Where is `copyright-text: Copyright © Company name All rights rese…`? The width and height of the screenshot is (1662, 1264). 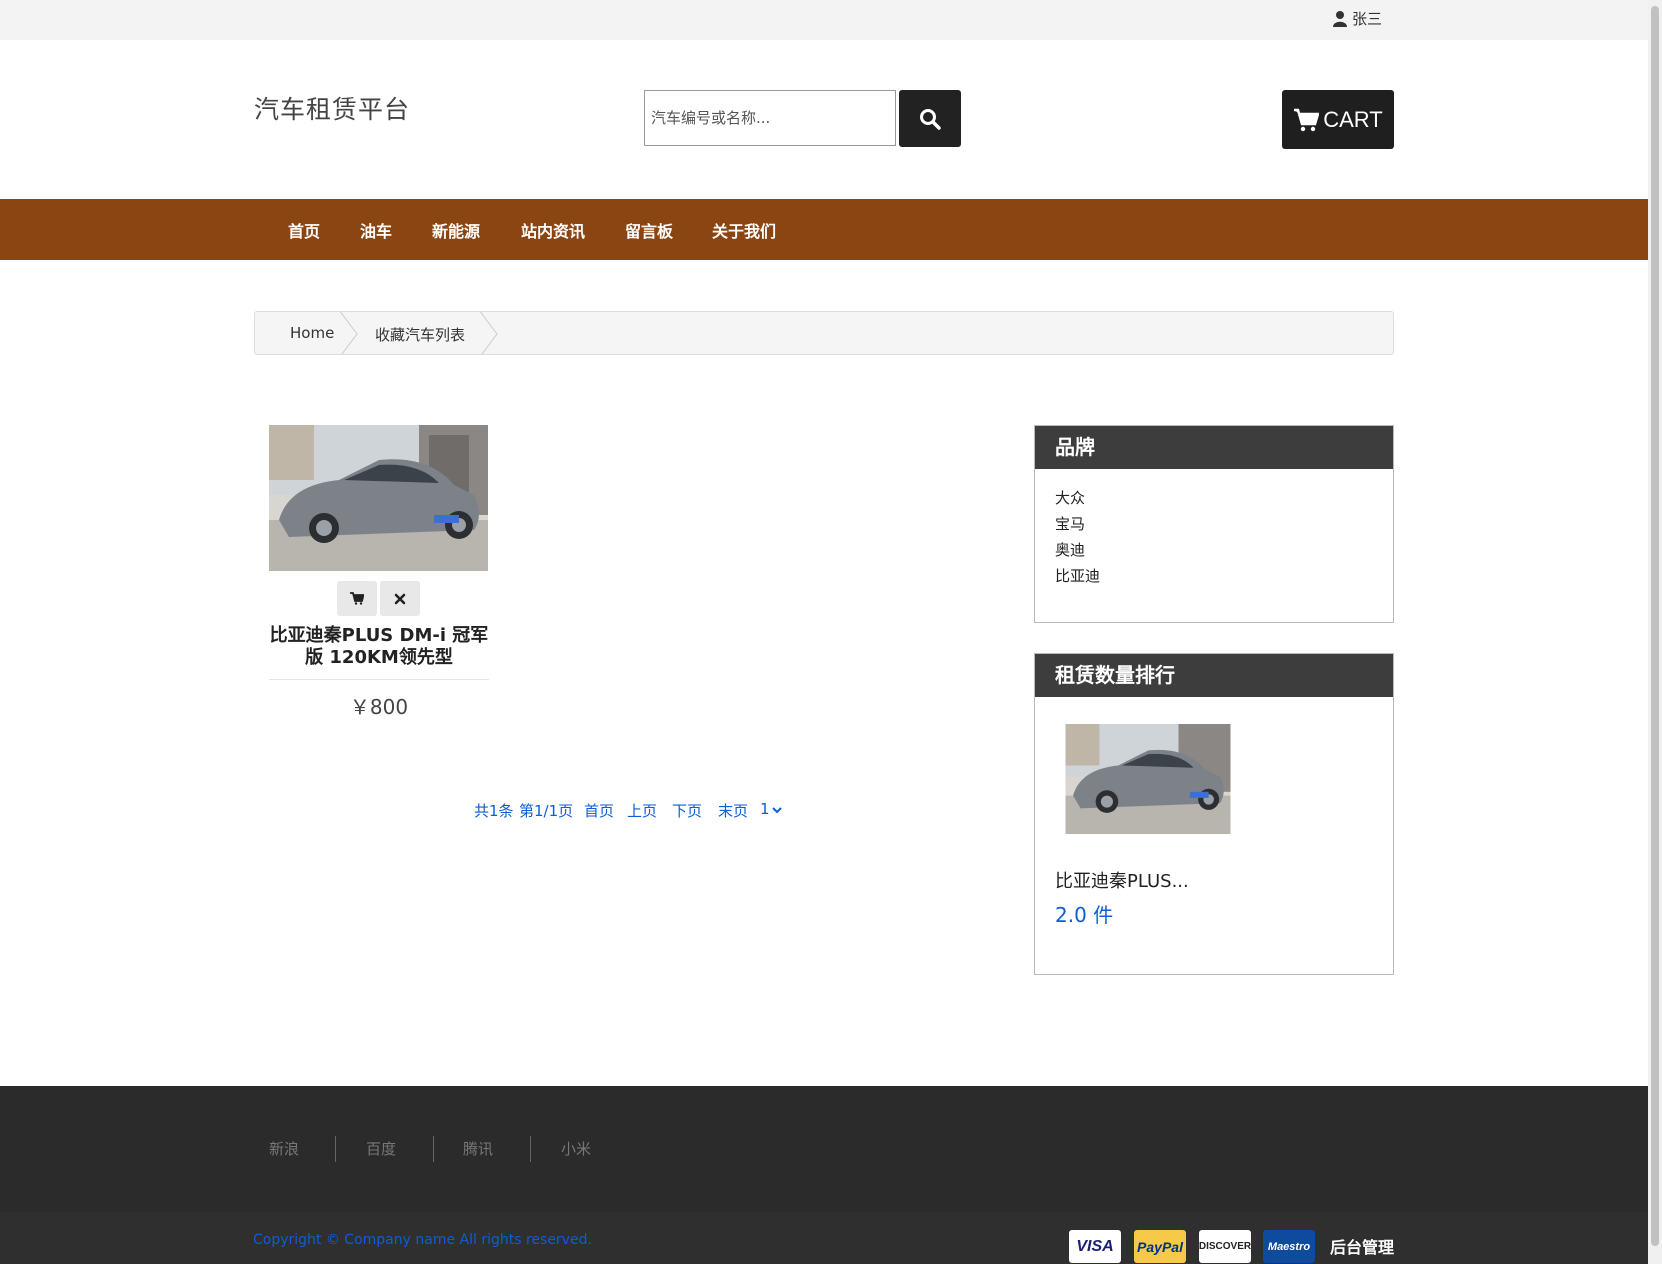 copyright-text: Copyright © Company name All rights rese… is located at coordinates (422, 1240).